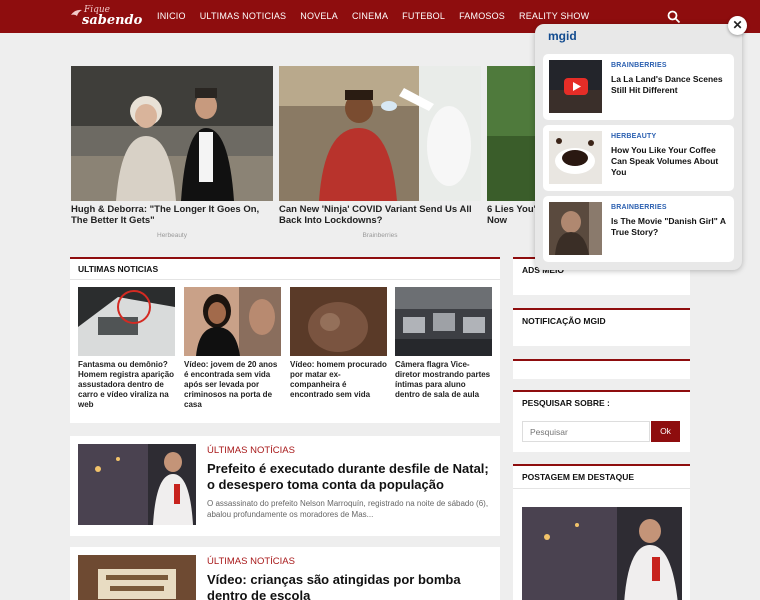 The height and width of the screenshot is (600, 760). Describe the element at coordinates (634, 136) in the screenshot. I see `popup-item-source: HERBEAUTY` at that location.